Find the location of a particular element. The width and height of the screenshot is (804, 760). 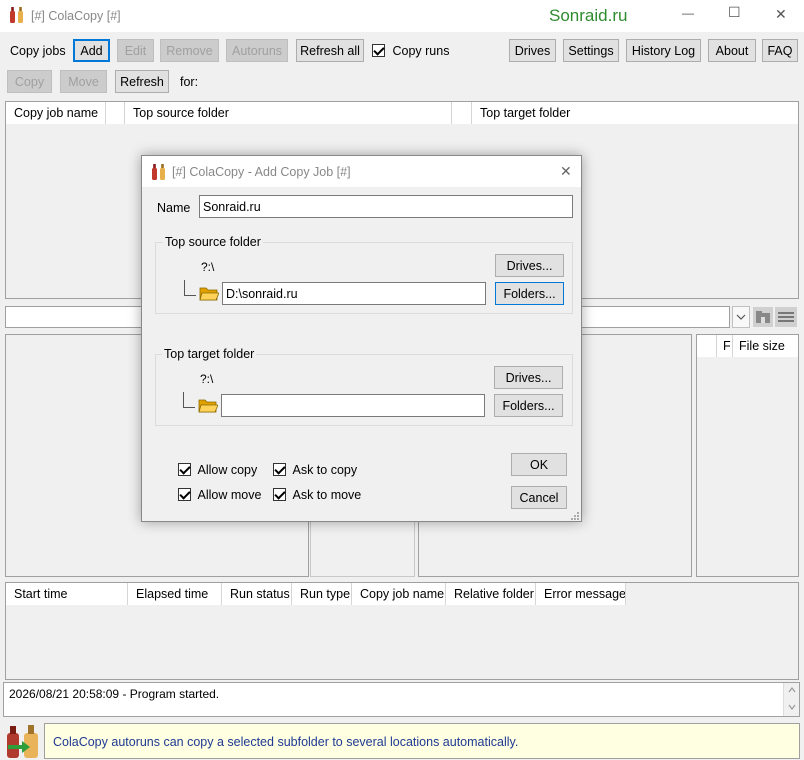

log-line: 2026/08/21 20:58:09 - Program started. is located at coordinates (114, 694).